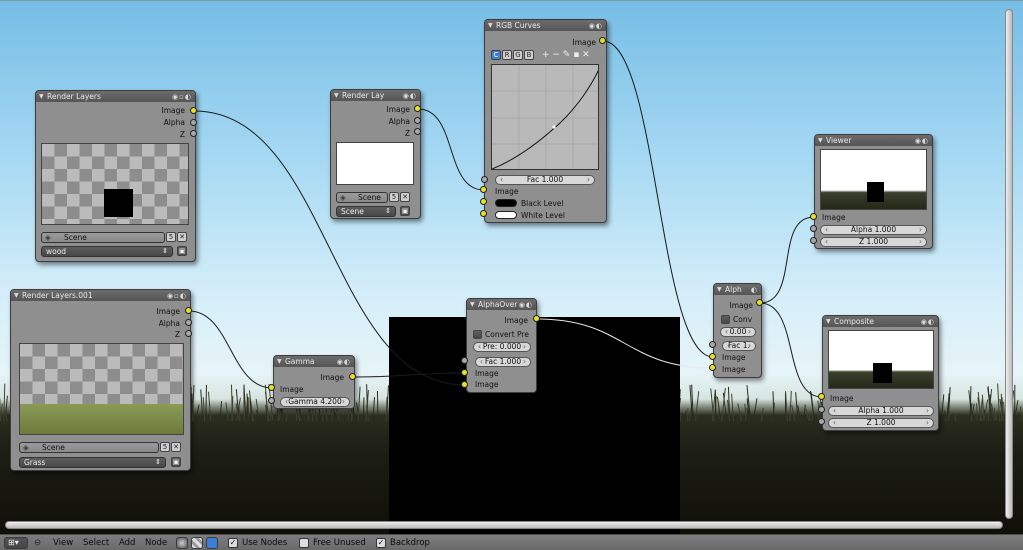  Describe the element at coordinates (545, 117) in the screenshot. I see `curve-graph` at that location.